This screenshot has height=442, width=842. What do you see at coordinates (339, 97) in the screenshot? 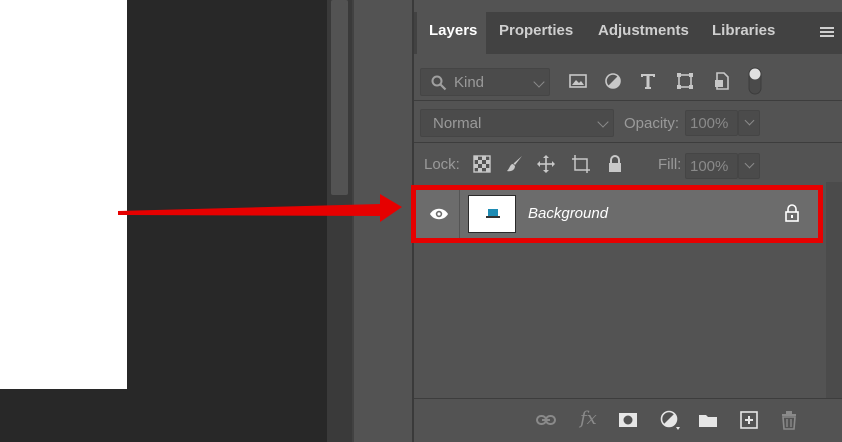
I see `scrollbar-thumb` at bounding box center [339, 97].